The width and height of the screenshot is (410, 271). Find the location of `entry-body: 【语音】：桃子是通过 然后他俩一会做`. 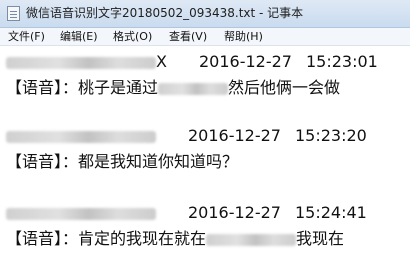

entry-body: 【语音】：桃子是通过 然后他俩一会做 is located at coordinates (173, 88).